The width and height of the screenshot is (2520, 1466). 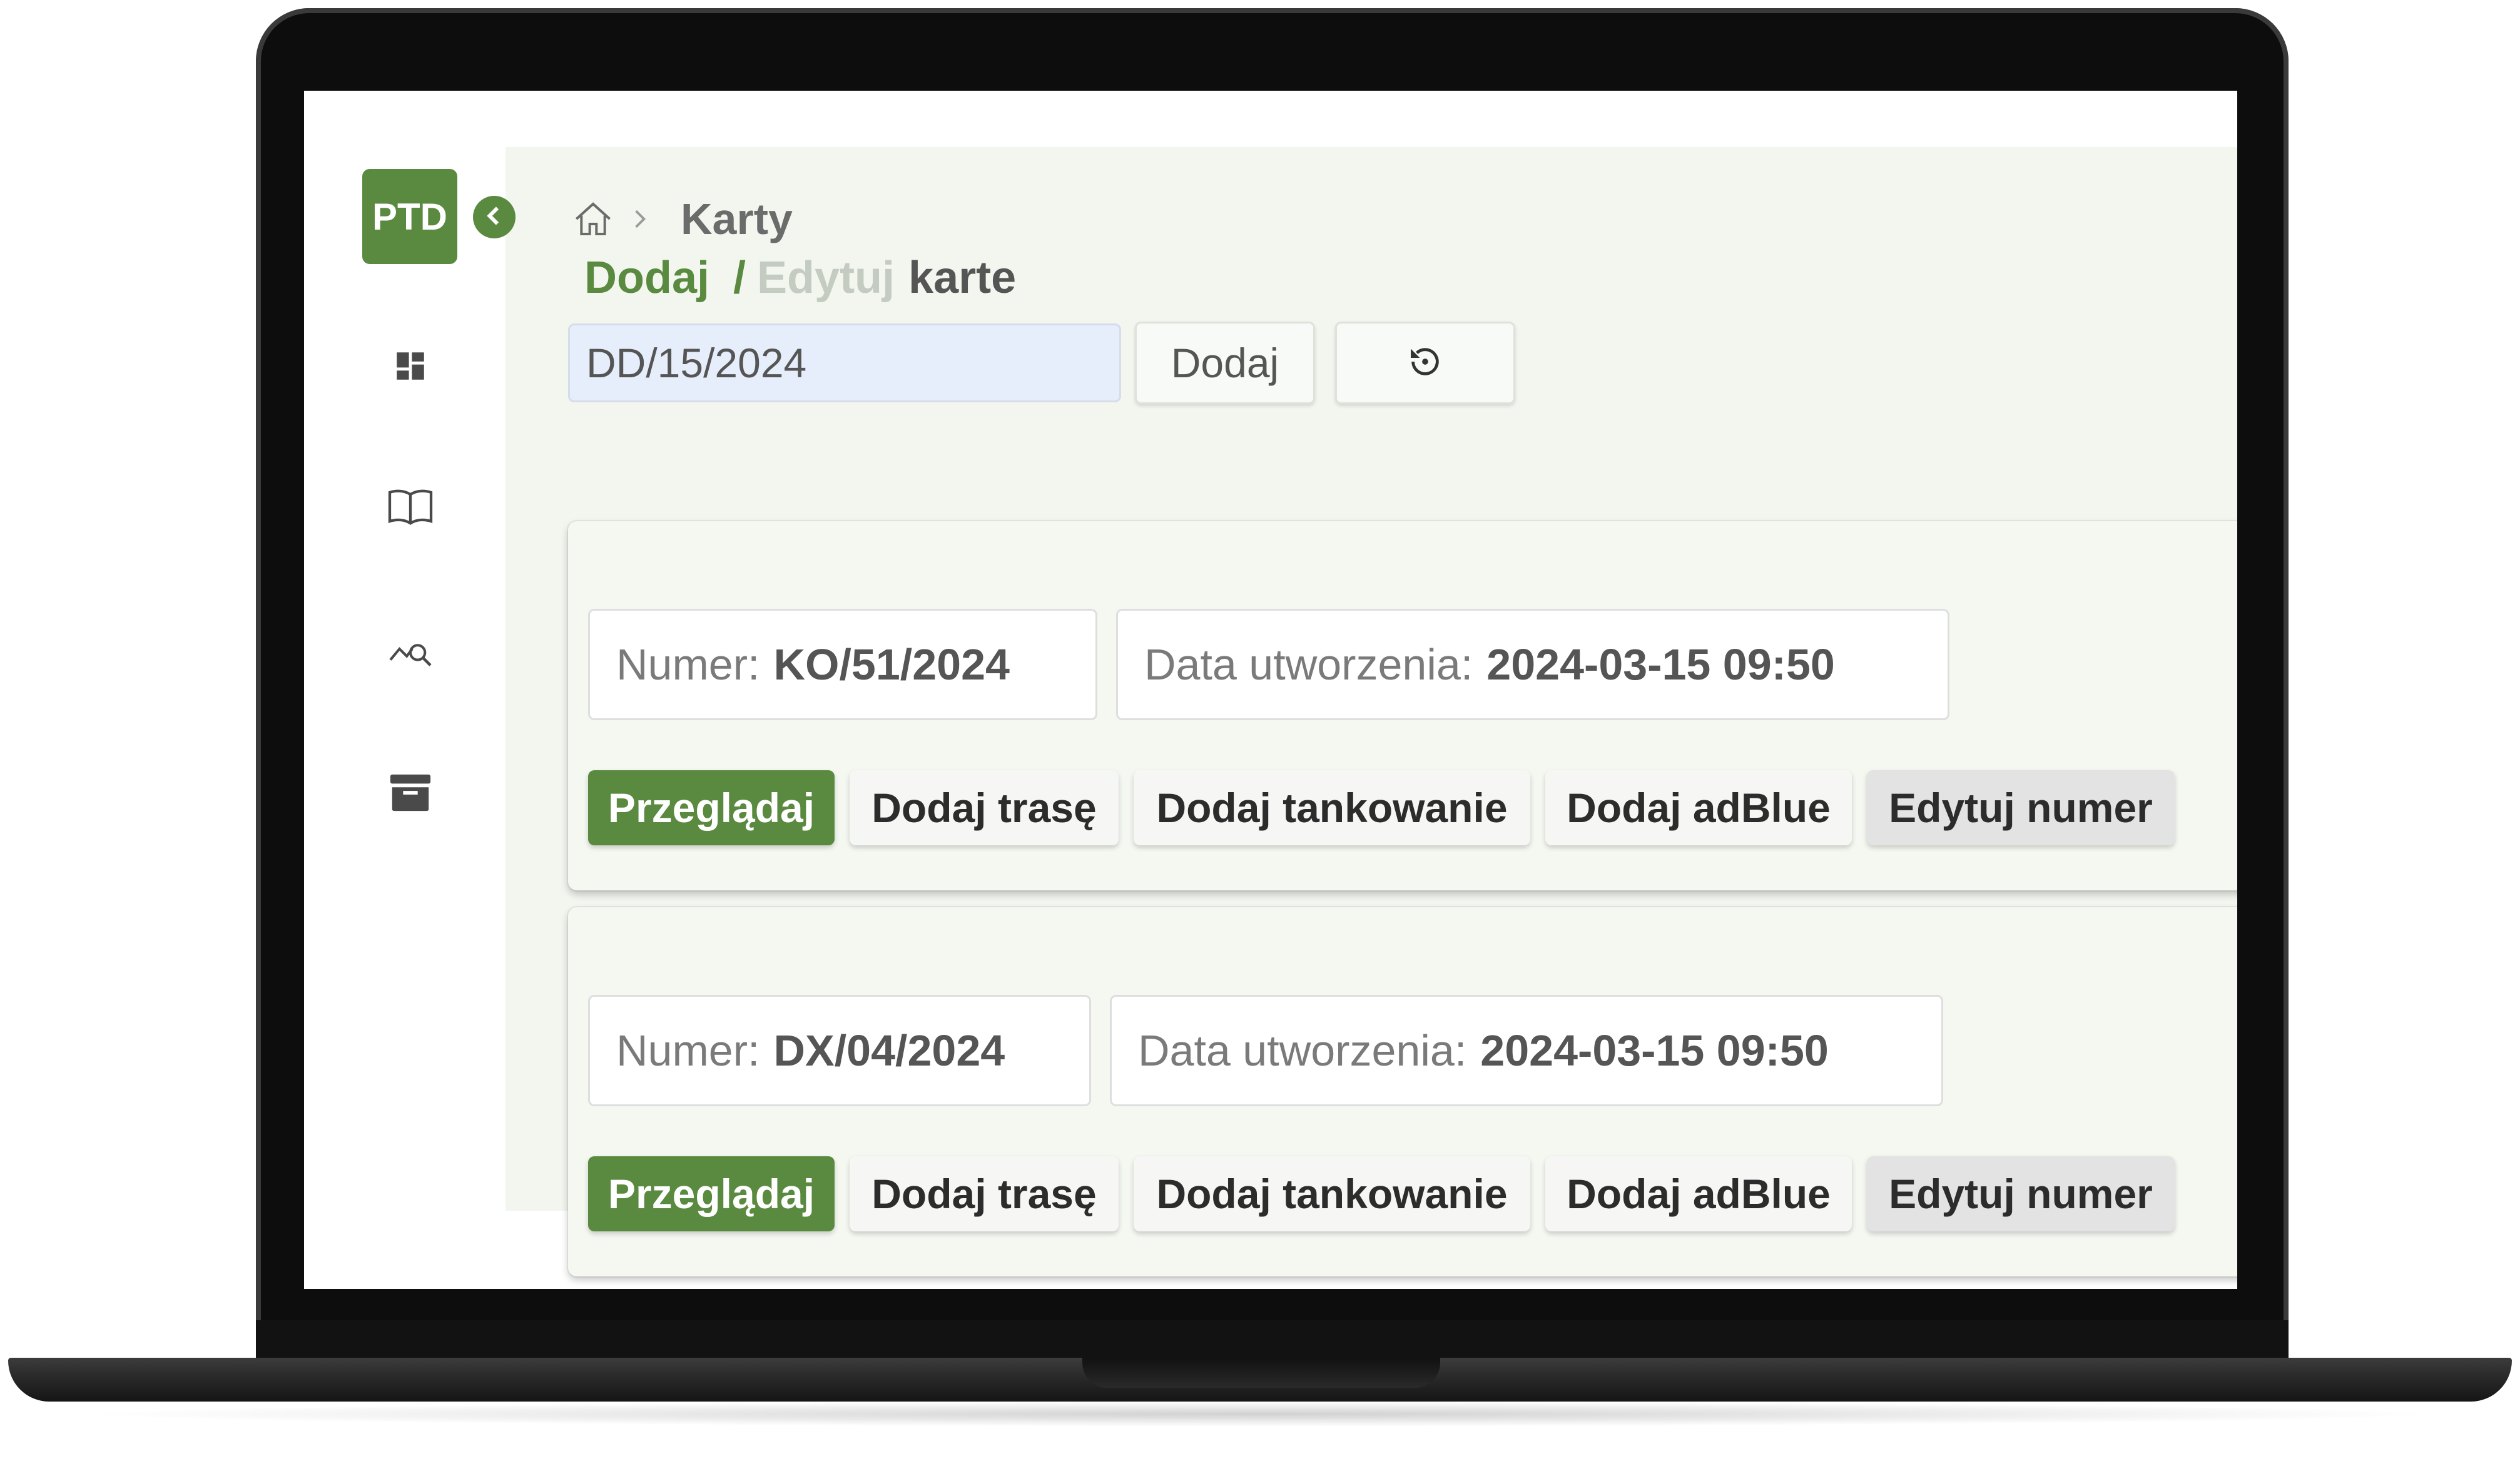 I want to click on laptop-shadow, so click(x=1261, y=1415).